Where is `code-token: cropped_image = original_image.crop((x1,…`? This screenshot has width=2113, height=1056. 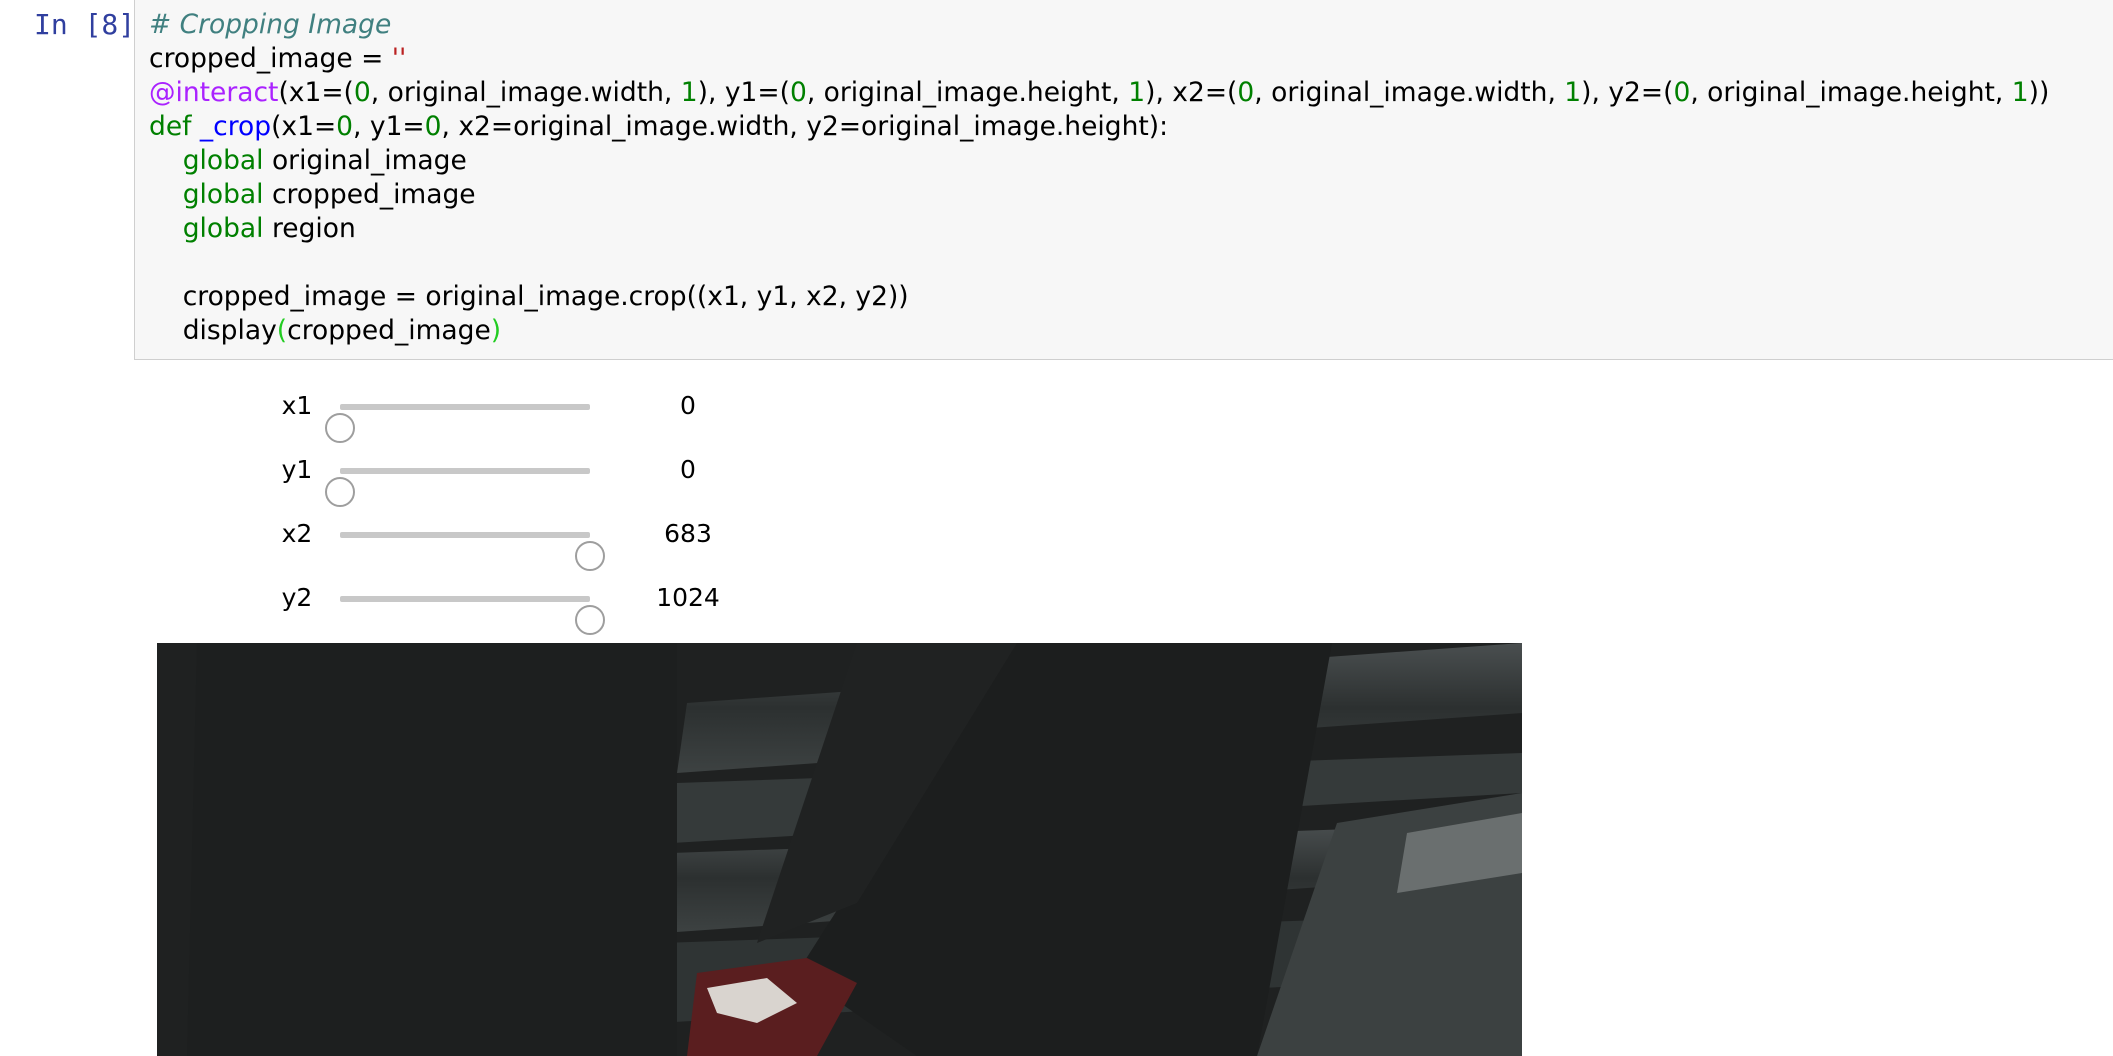 code-token: cropped_image = original_image.crop((x1,… is located at coordinates (529, 296).